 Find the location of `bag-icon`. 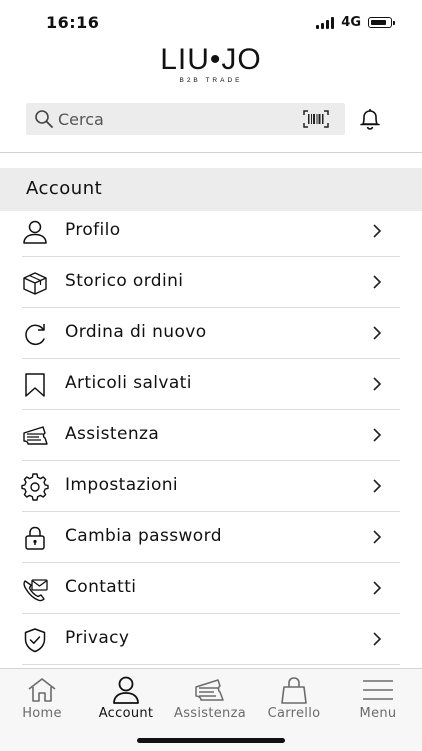

bag-icon is located at coordinates (294, 690).